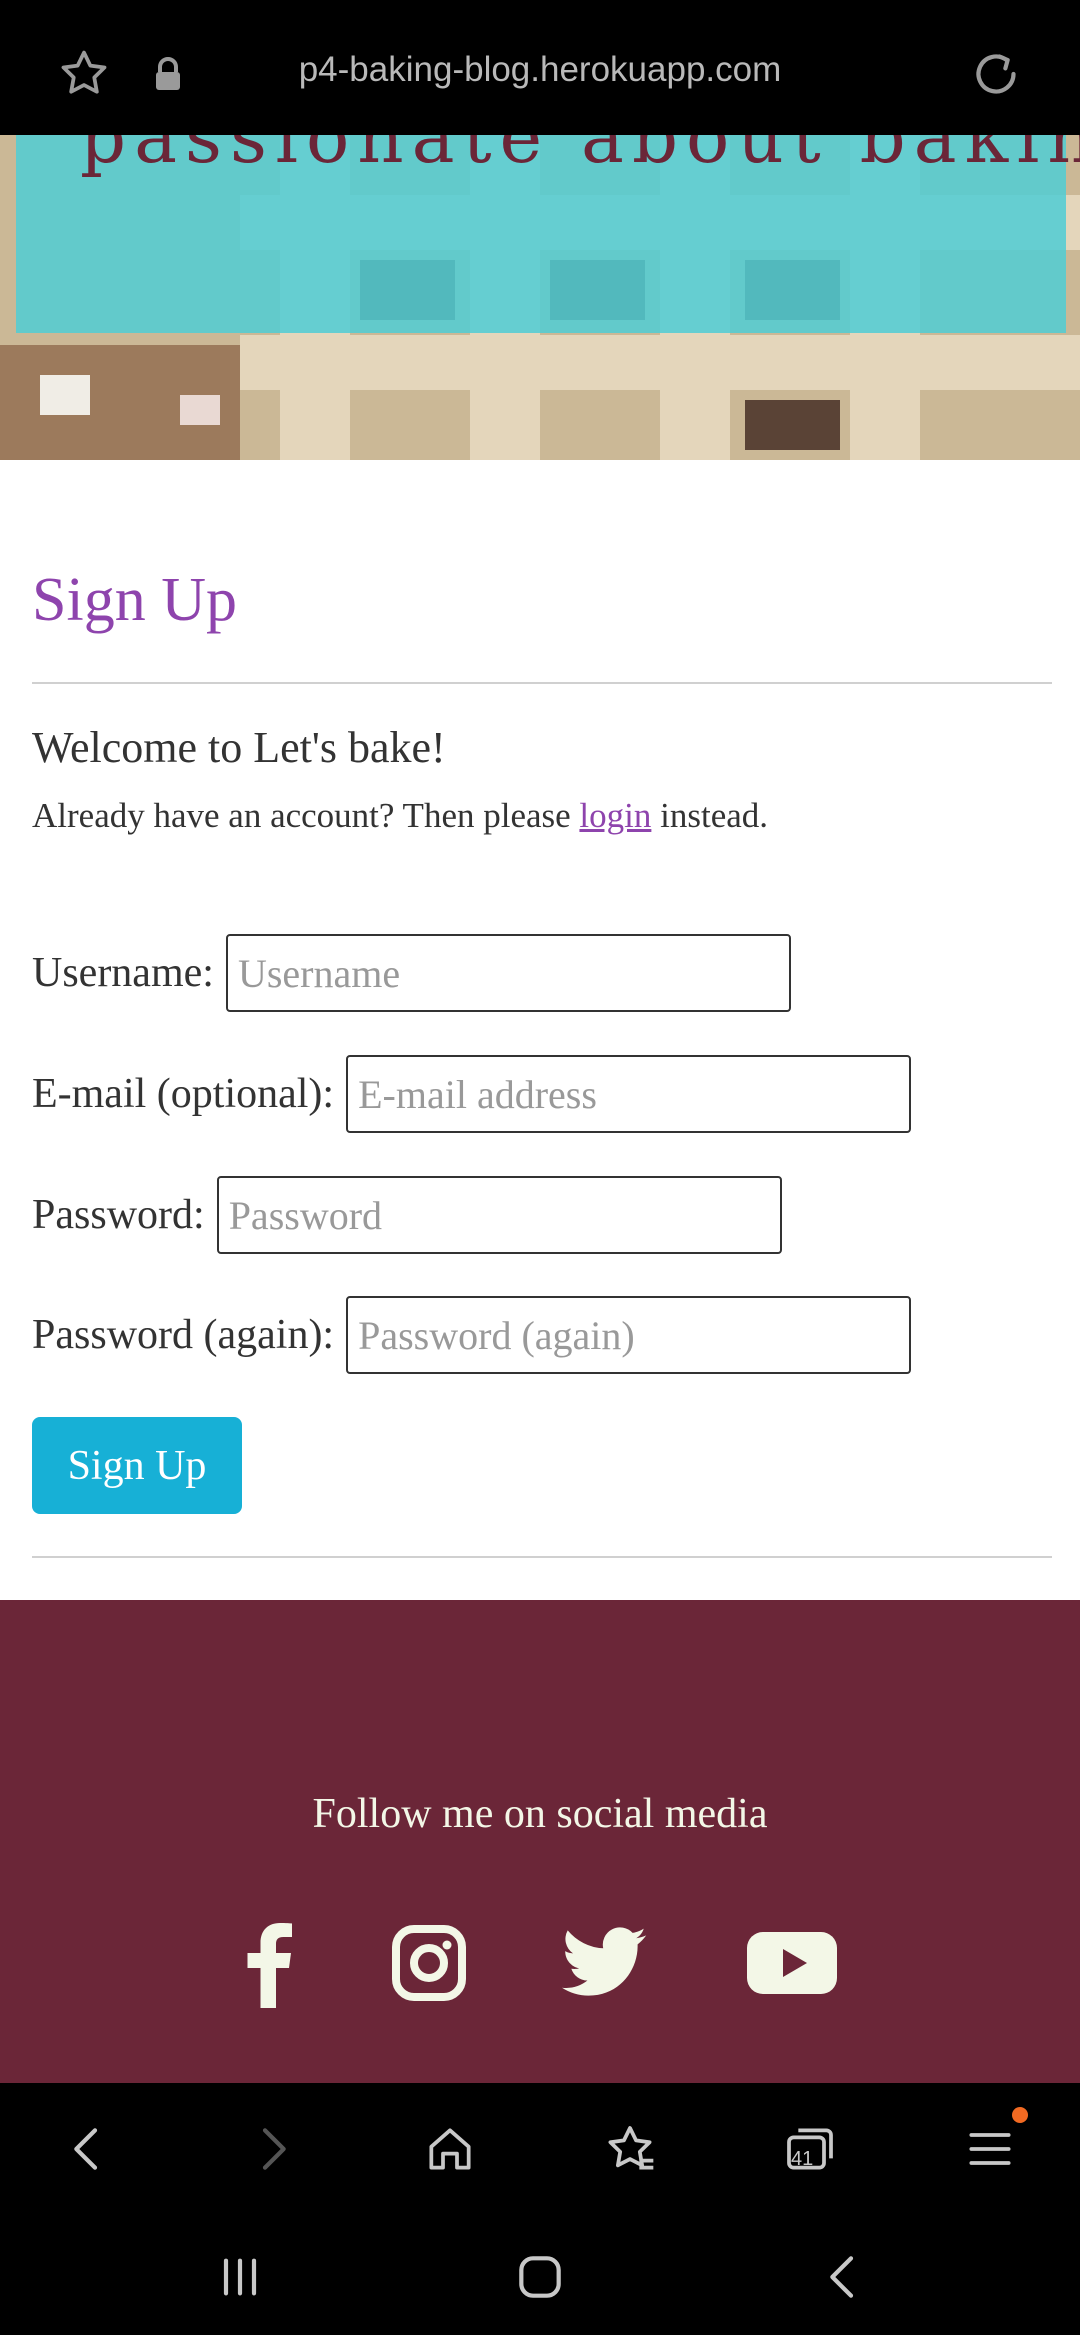  I want to click on username-row: Username:, so click(411, 973).